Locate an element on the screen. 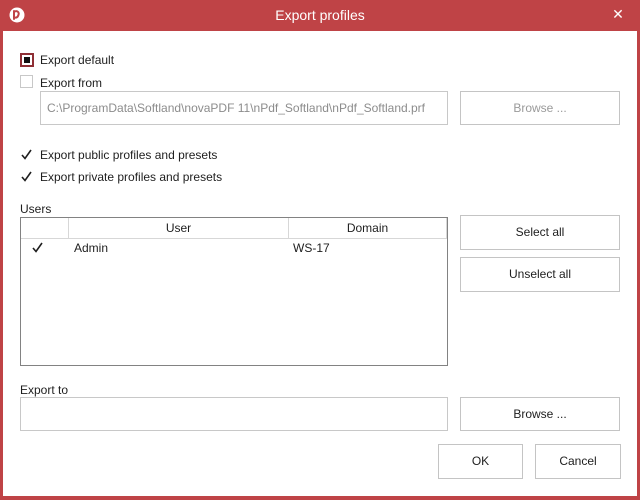 This screenshot has width=640, height=500. close-icon: ✕ is located at coordinates (618, 14).